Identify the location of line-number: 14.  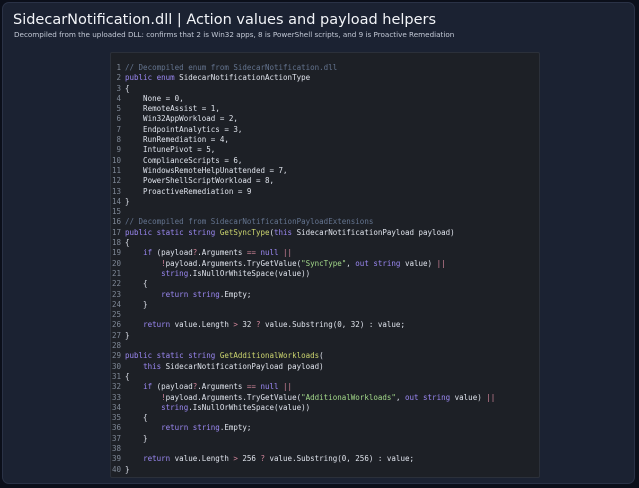
(116, 201).